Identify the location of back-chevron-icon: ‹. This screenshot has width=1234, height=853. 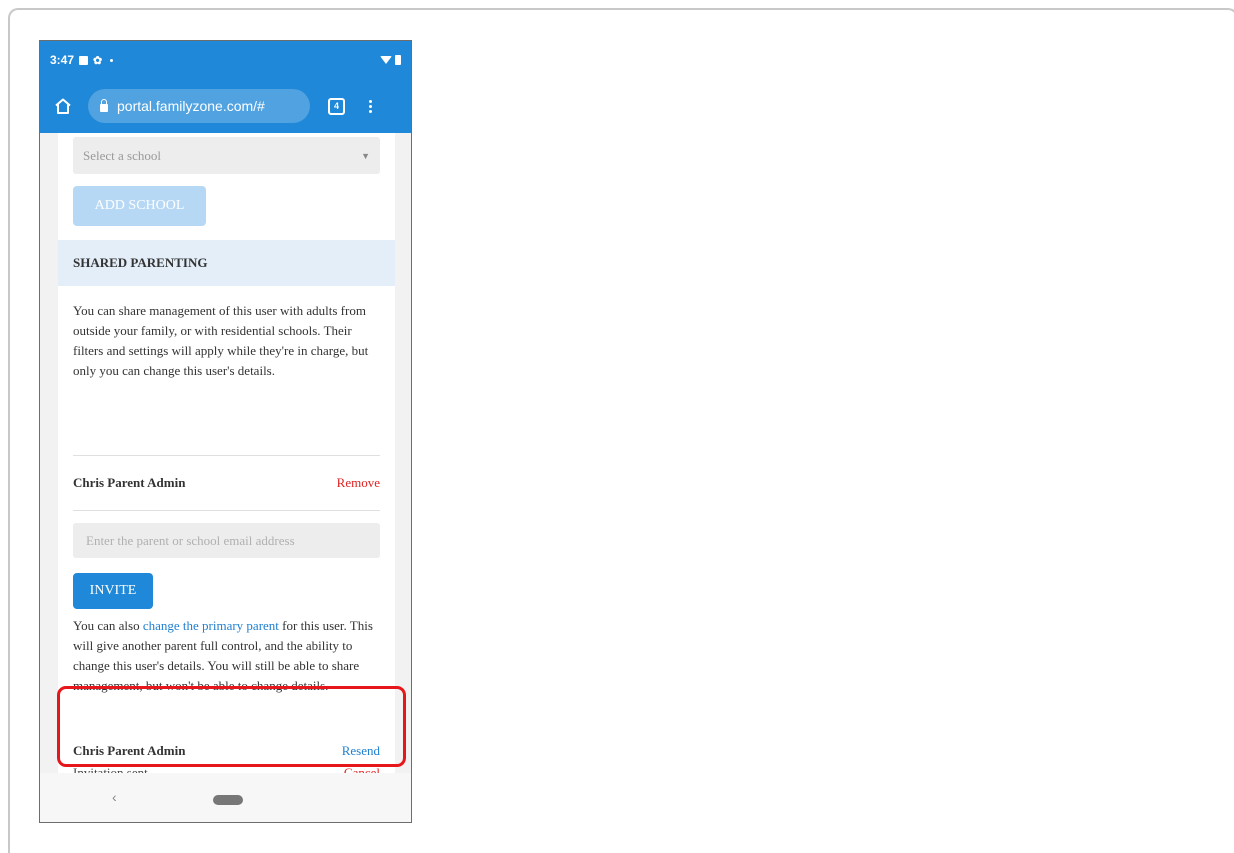
(114, 797).